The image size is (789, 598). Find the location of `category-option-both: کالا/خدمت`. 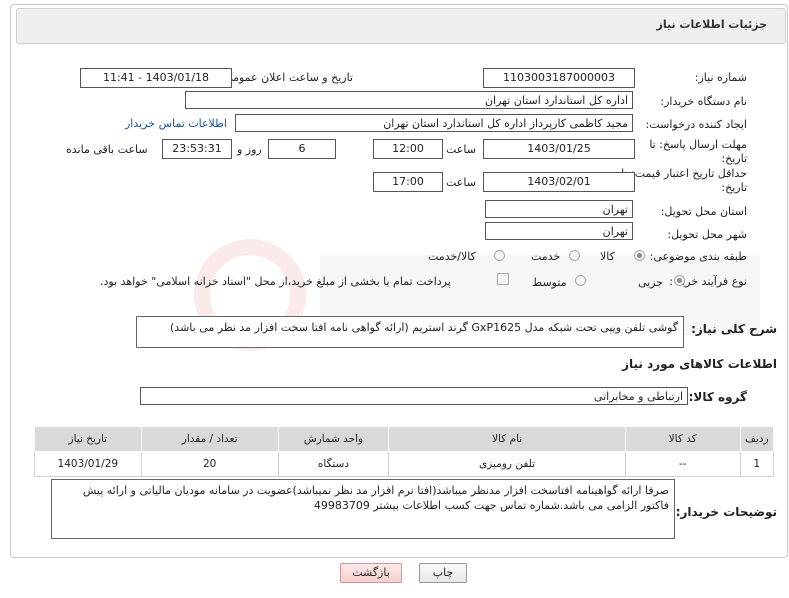

category-option-both: کالا/خدمت is located at coordinates (452, 256).